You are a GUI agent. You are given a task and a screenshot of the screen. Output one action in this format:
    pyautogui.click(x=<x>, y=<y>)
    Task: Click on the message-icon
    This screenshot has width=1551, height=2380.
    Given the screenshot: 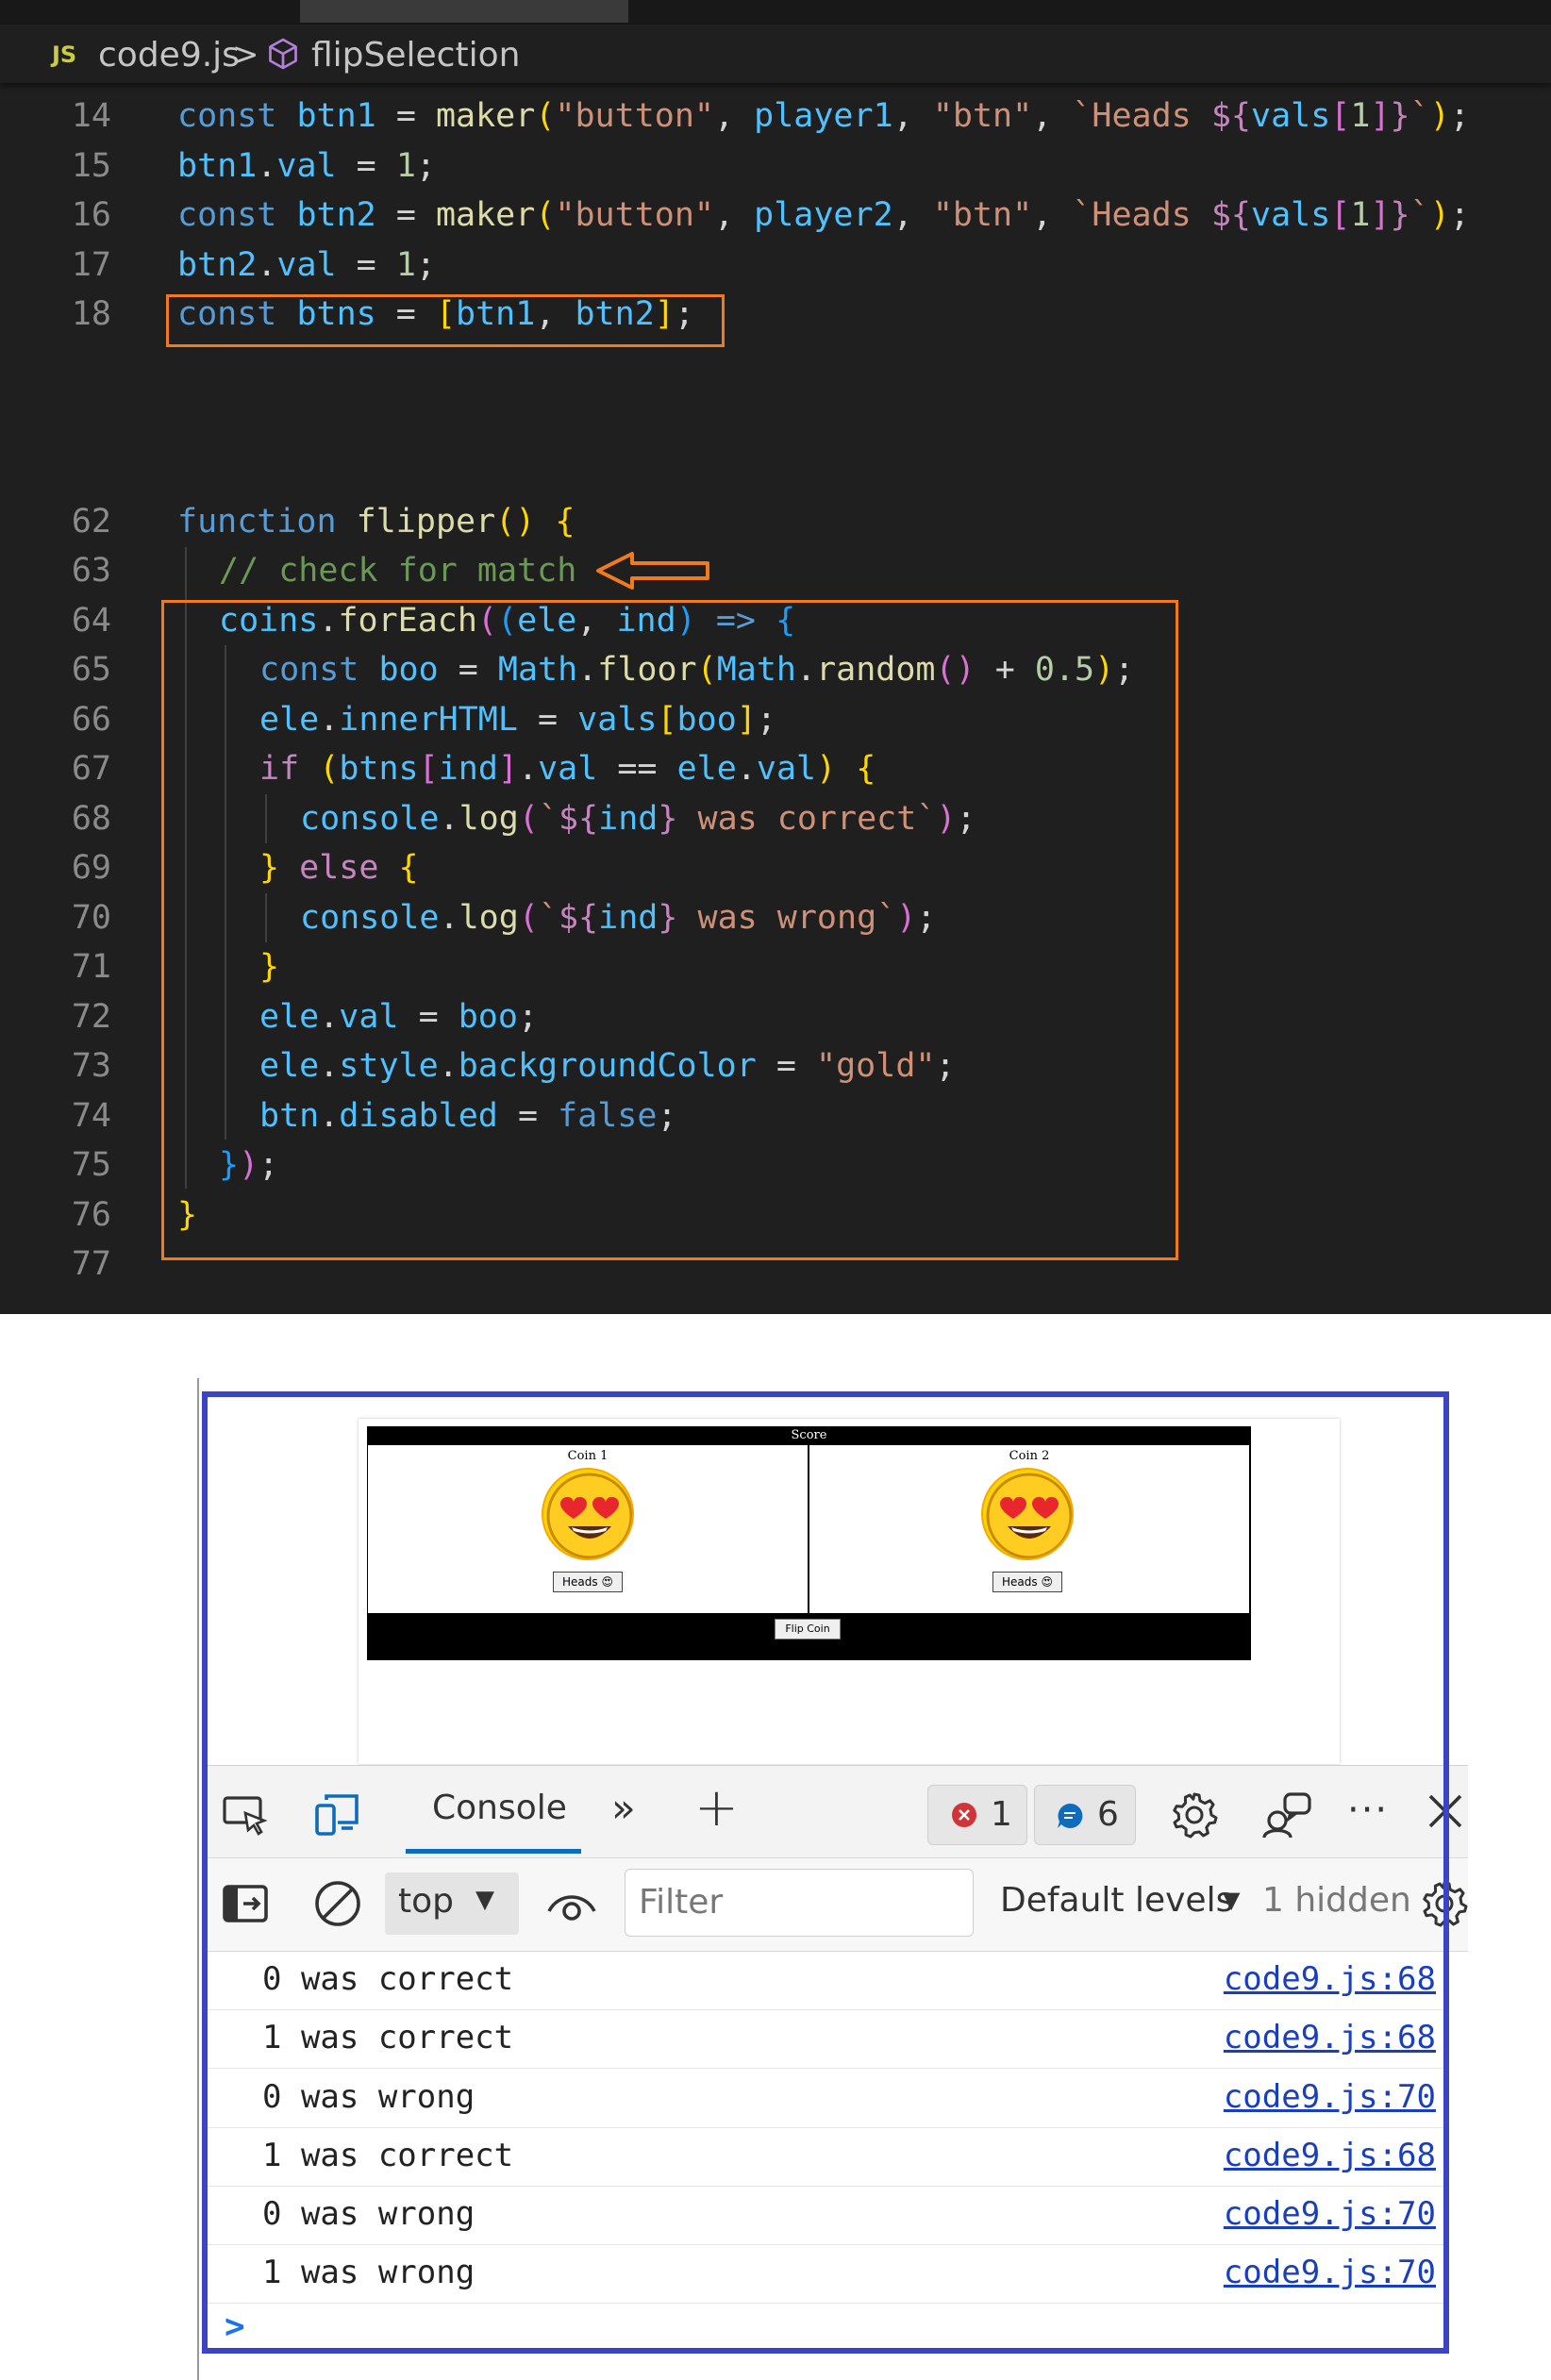 What is the action you would take?
    pyautogui.click(x=1070, y=1815)
    